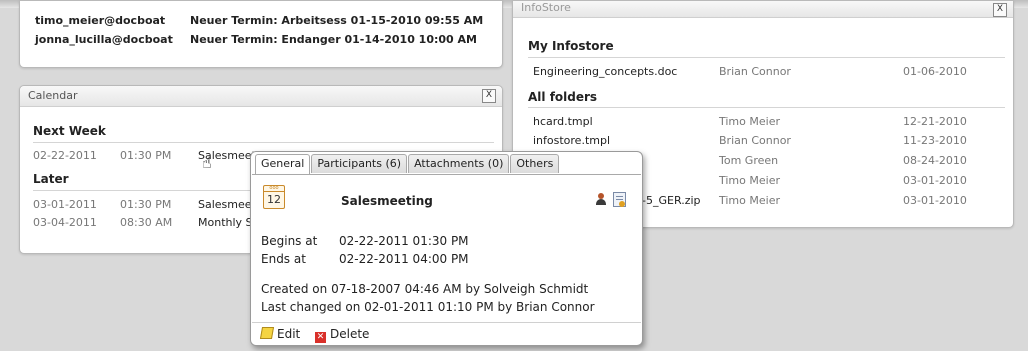 The image size is (1028, 351). What do you see at coordinates (146, 222) in the screenshot?
I see `event-time: 08:30 AM` at bounding box center [146, 222].